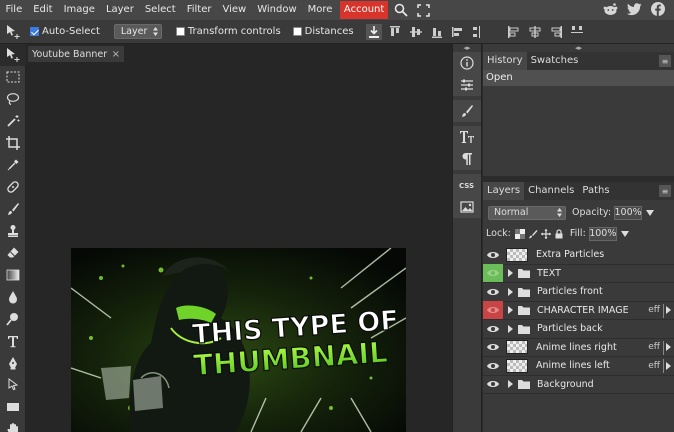 Image resolution: width=674 pixels, height=432 pixels. Describe the element at coordinates (13, 99) in the screenshot. I see `lasso-tool` at that location.